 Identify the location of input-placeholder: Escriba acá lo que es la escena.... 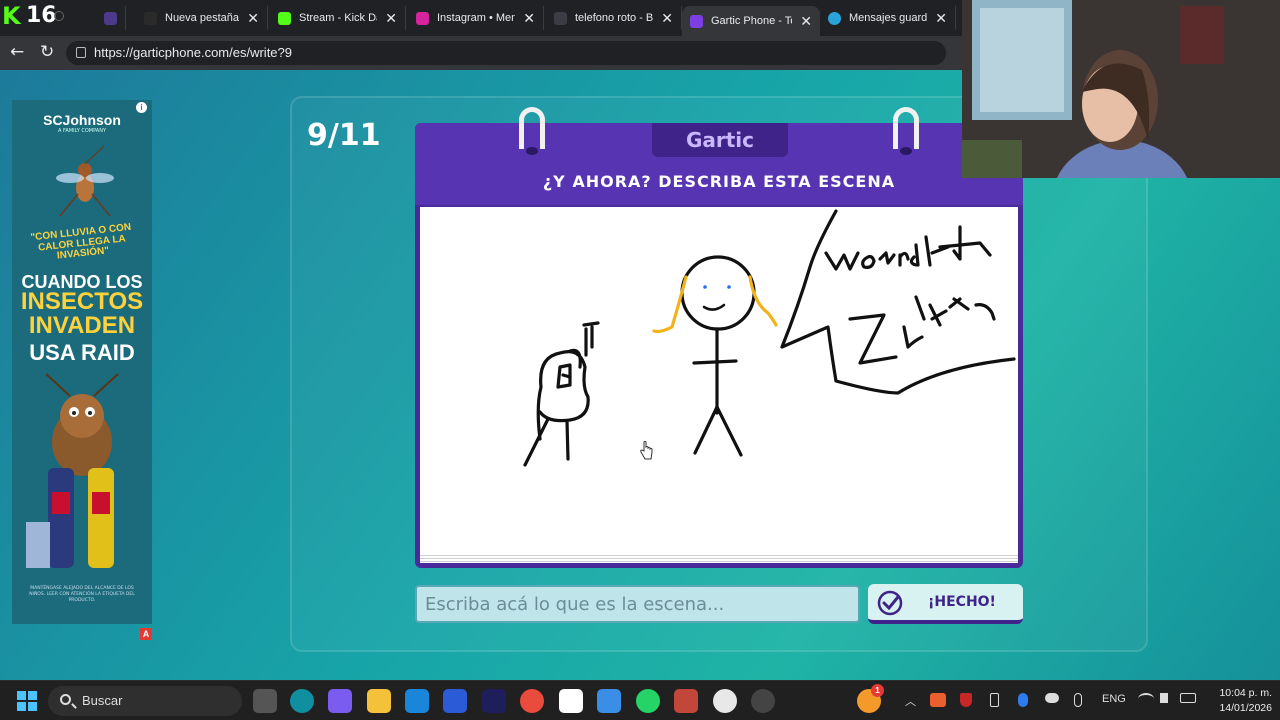
(575, 604).